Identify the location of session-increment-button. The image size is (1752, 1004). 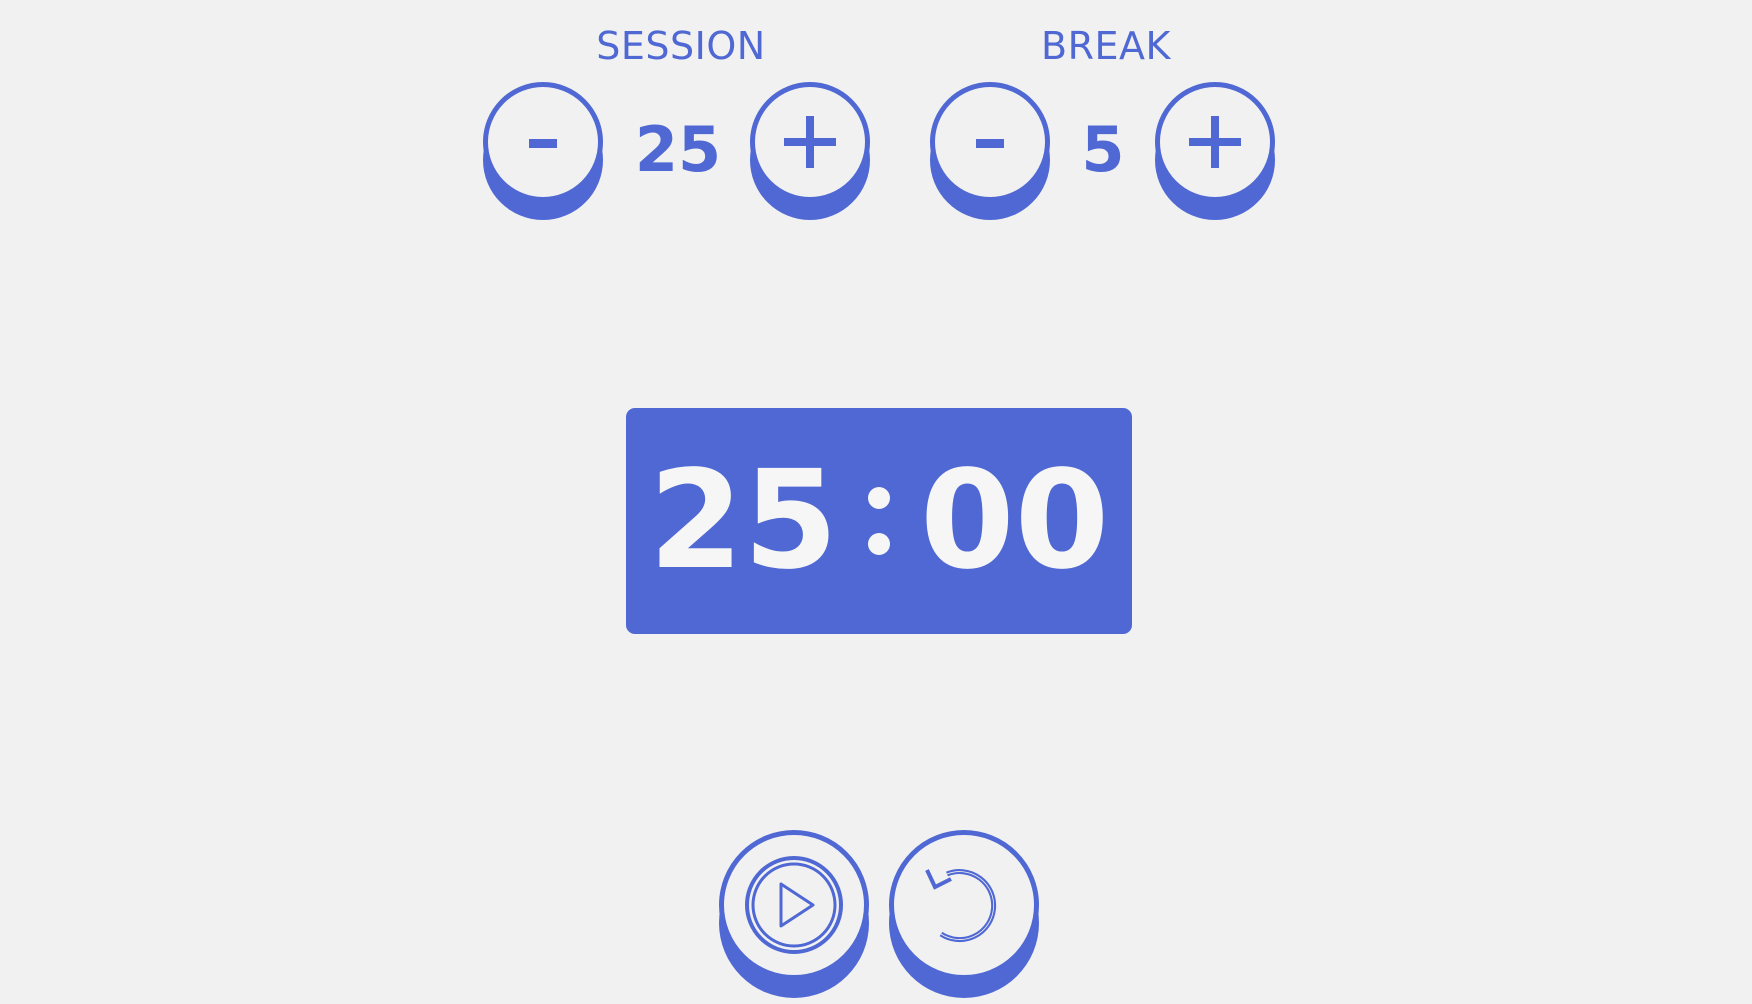
(810, 142).